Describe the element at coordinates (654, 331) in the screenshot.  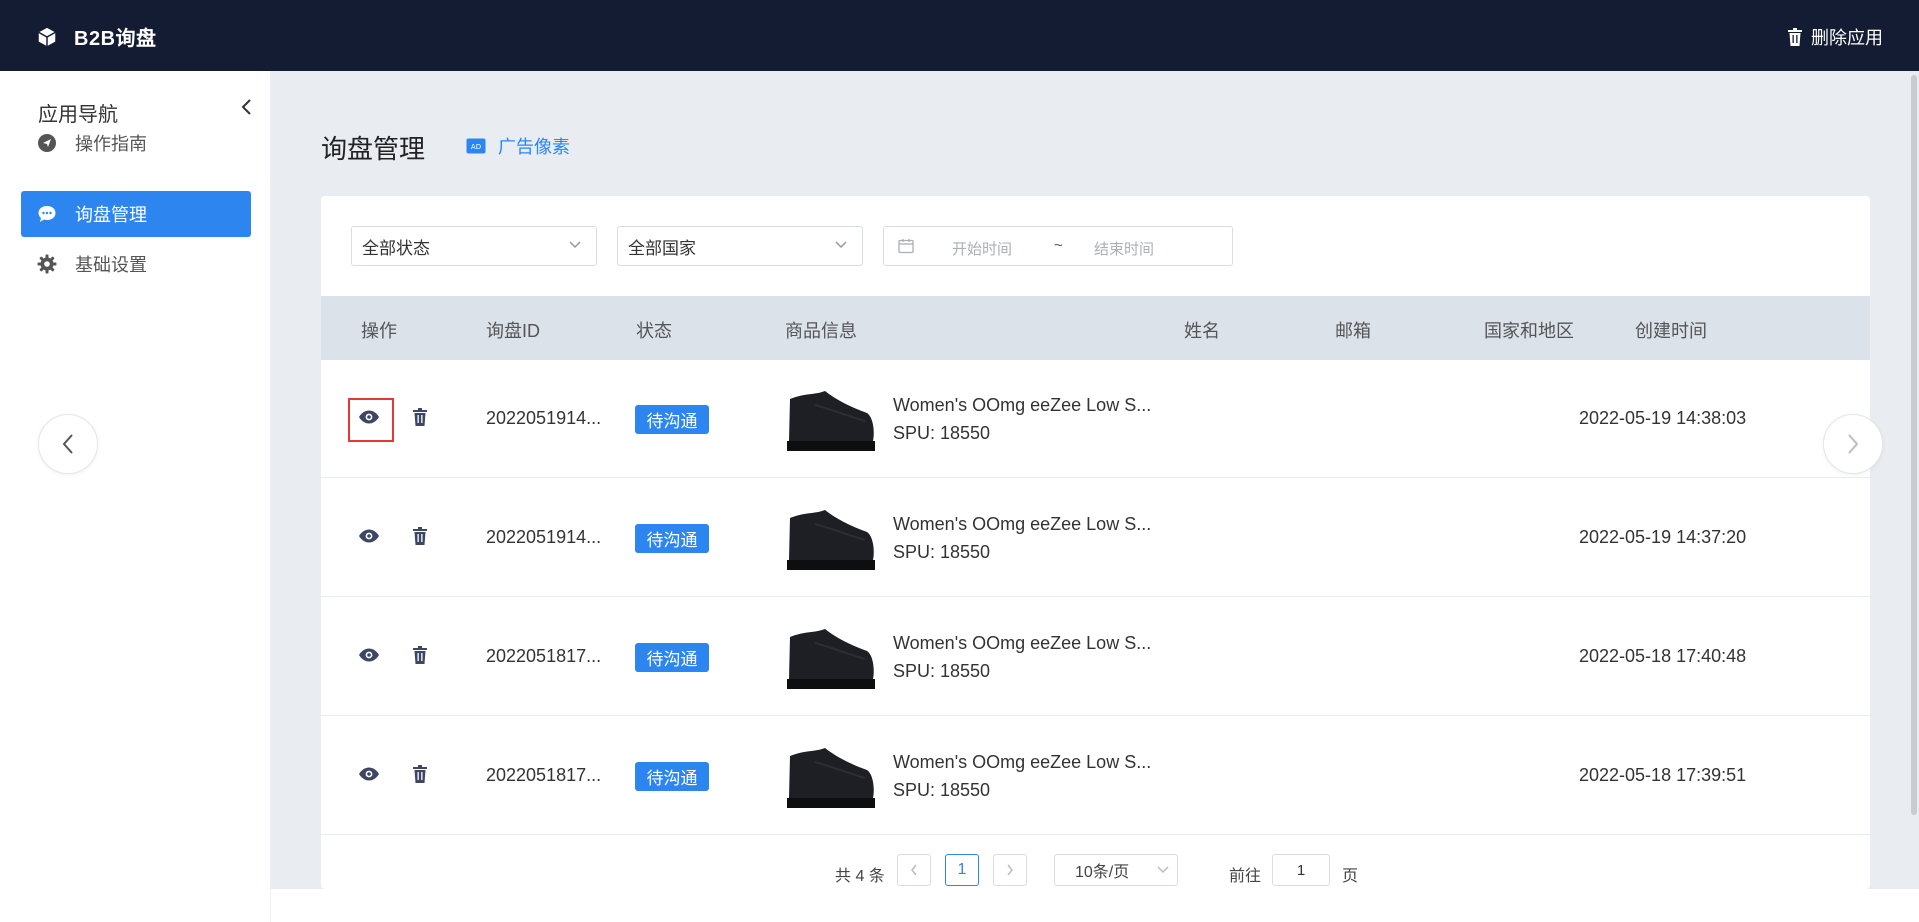
I see `column-header: 状态` at that location.